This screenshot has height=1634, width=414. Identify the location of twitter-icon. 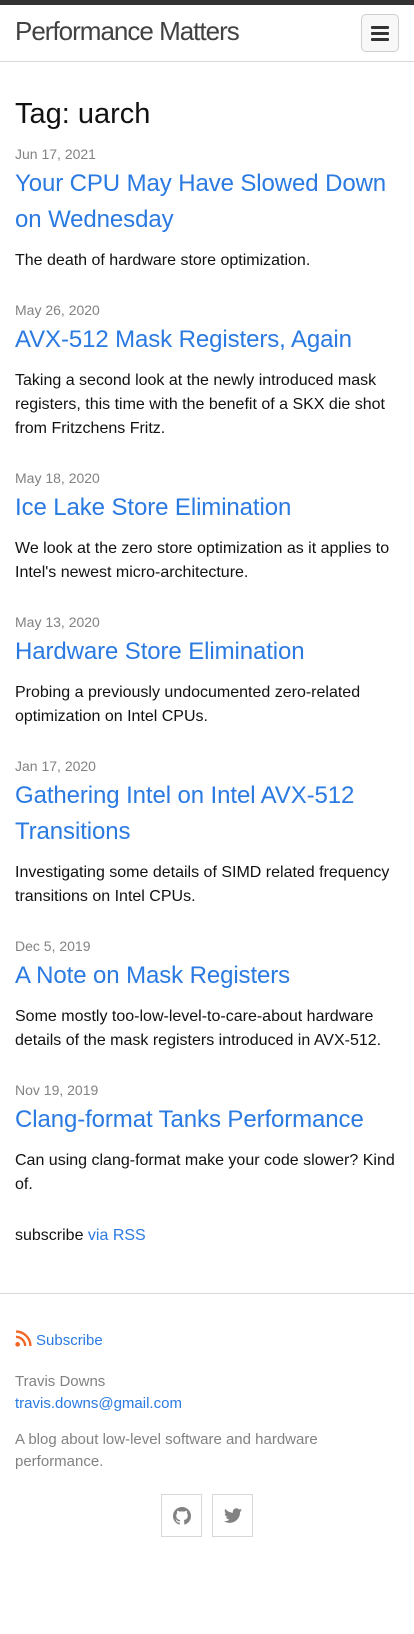
(232, 1515).